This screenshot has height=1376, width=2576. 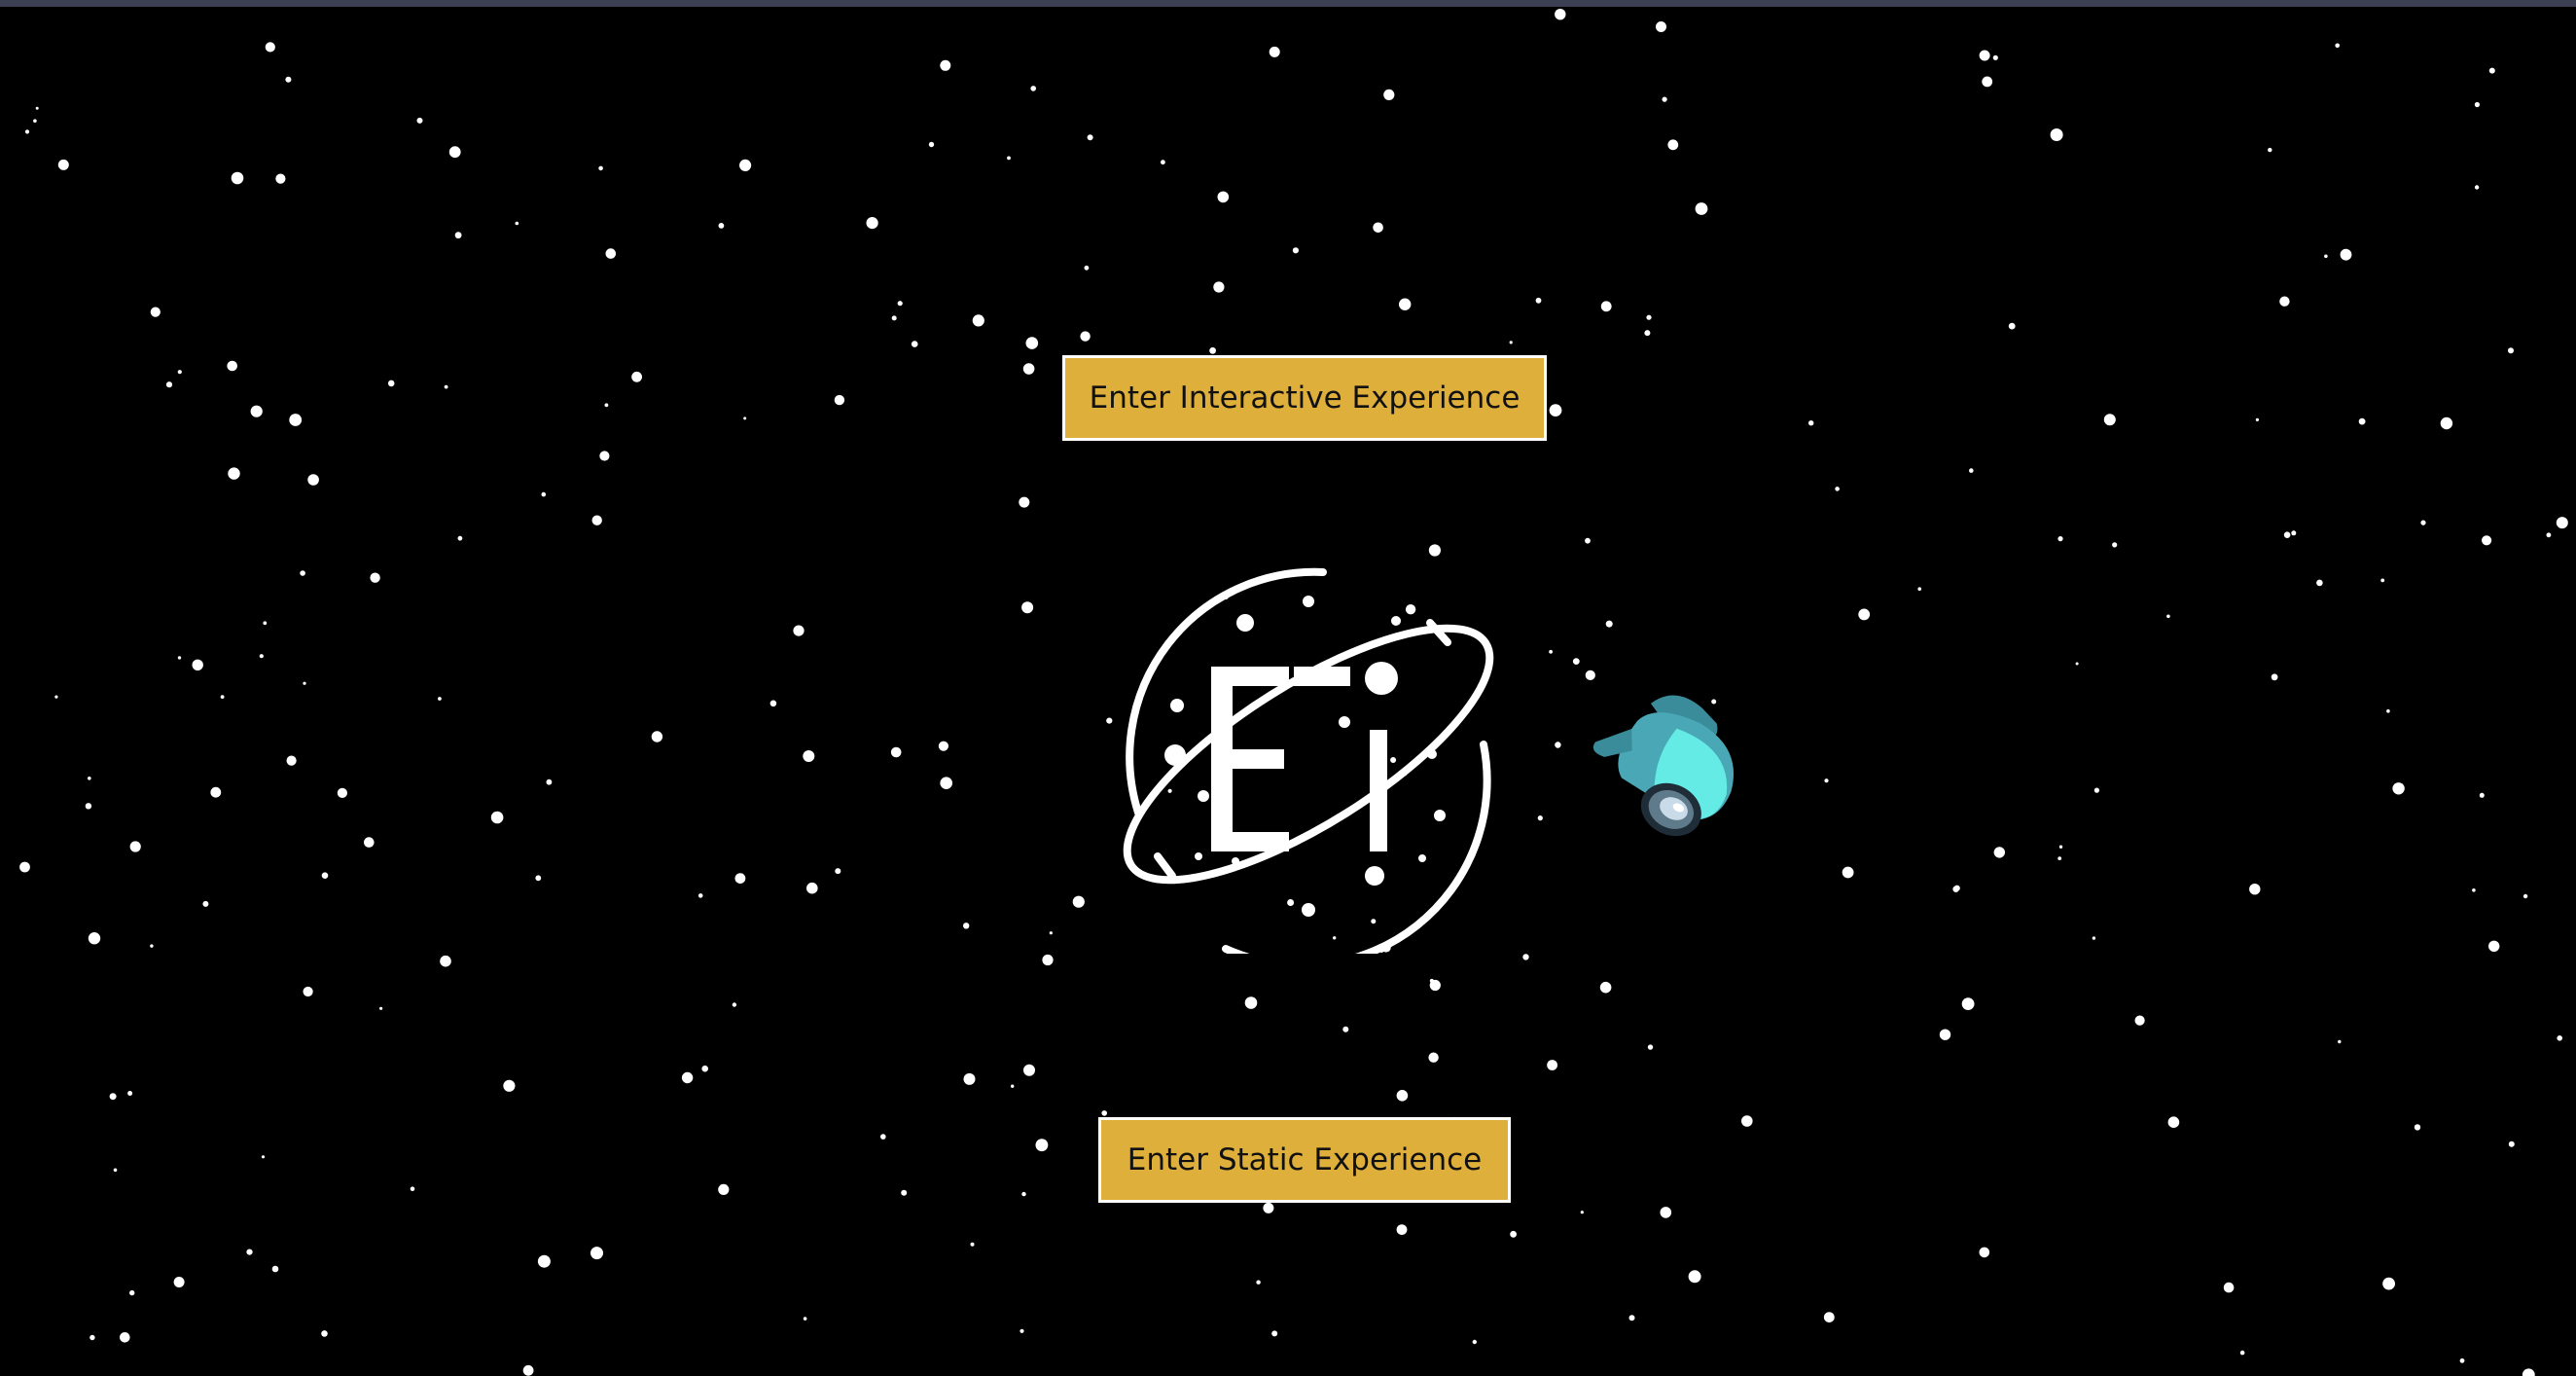 I want to click on enter-static-experience-button: Enter Static Experience, so click(x=1304, y=1160).